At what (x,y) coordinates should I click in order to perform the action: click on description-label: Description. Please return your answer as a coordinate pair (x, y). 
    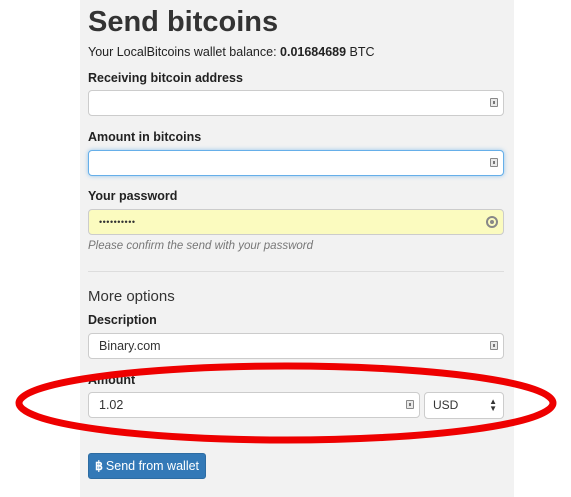
    Looking at the image, I should click on (122, 320).